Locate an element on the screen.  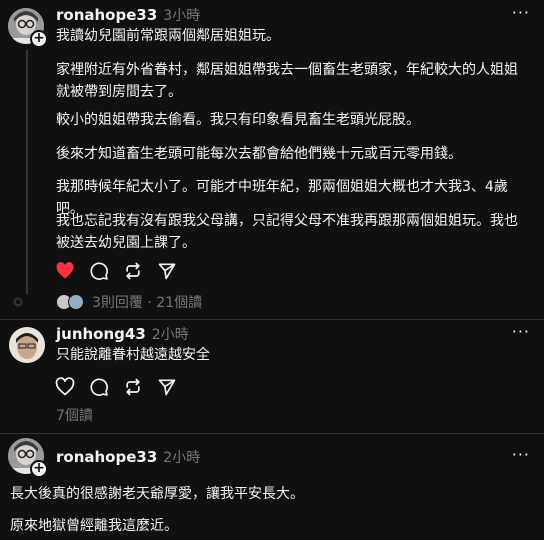
post-header: junhong43 2小時 is located at coordinates (122, 334).